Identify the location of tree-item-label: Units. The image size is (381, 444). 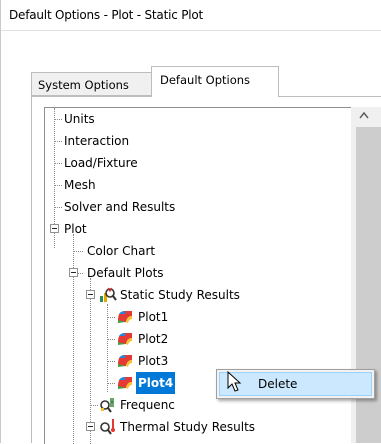
(79, 119).